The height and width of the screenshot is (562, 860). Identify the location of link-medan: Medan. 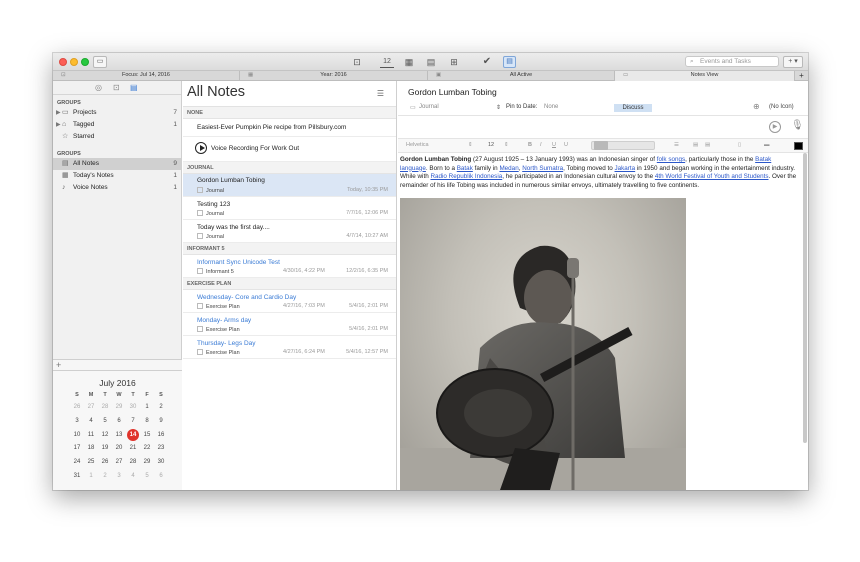
(508, 168).